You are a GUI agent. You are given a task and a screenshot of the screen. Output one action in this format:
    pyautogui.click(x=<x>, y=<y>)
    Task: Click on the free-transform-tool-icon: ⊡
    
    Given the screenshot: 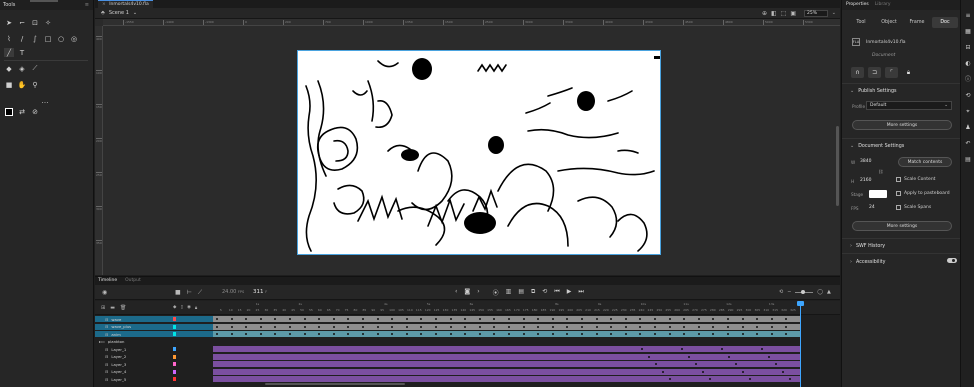 What is the action you would take?
    pyautogui.click(x=35, y=22)
    